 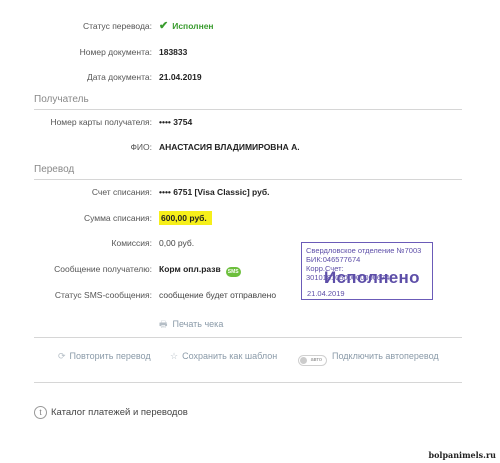 I want to click on repeat-transfer-button: ⟳ Повторить перевод, so click(x=104, y=356).